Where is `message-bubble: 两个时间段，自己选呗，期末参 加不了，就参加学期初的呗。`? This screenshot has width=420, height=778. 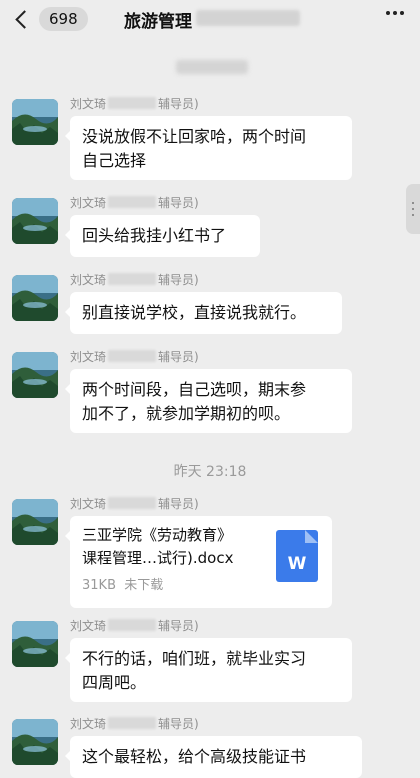 message-bubble: 两个时间段，自己选呗，期末参 加不了，就参加学期初的呗。 is located at coordinates (208, 401).